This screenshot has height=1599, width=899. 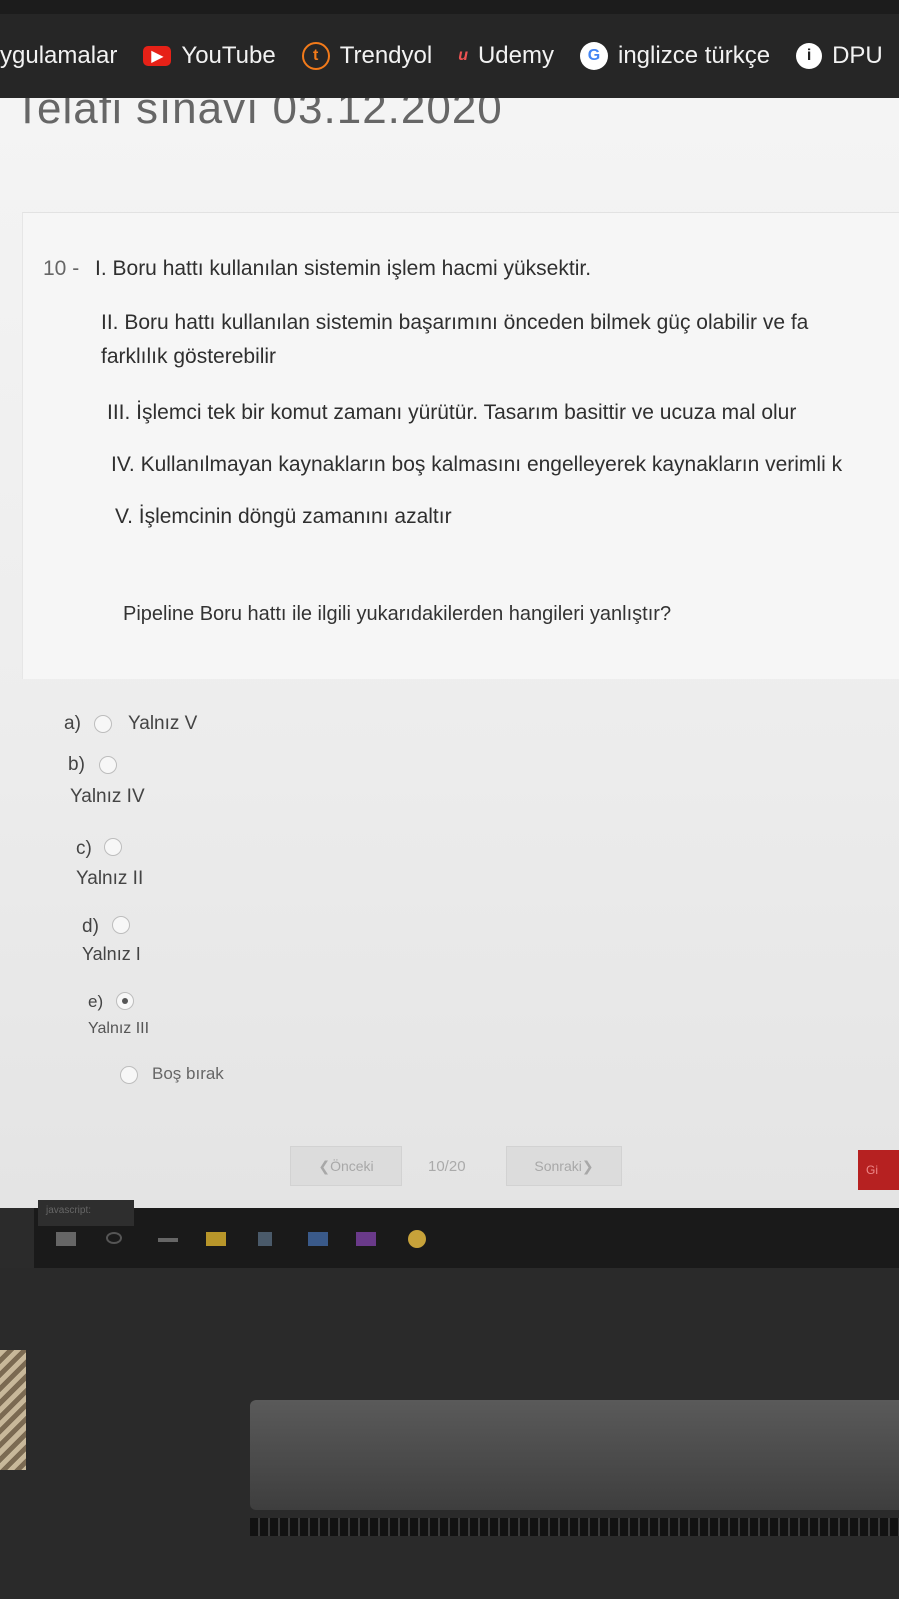 What do you see at coordinates (594, 56) in the screenshot?
I see `google-icon: G` at bounding box center [594, 56].